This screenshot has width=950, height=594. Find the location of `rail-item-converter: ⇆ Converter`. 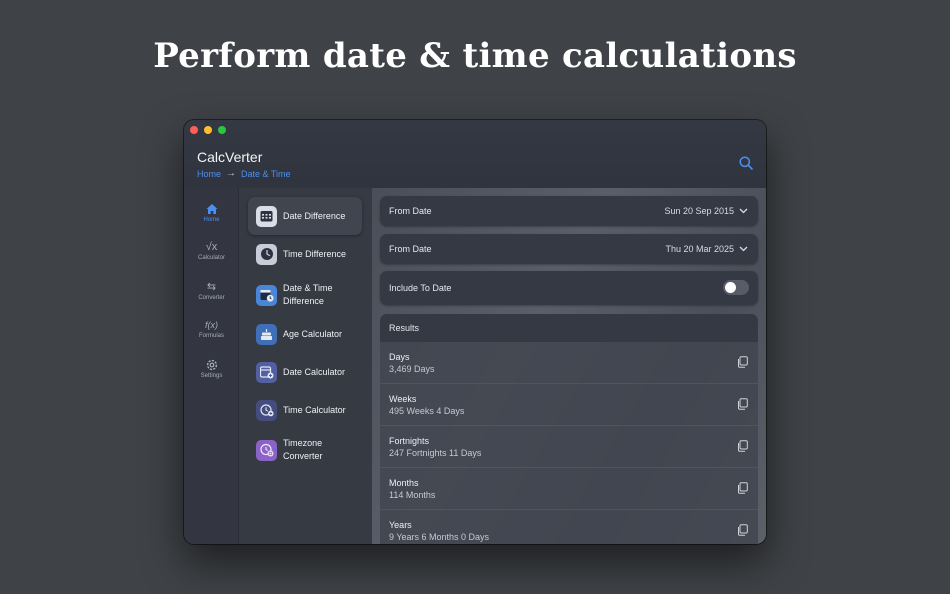

rail-item-converter: ⇆ Converter is located at coordinates (211, 290).